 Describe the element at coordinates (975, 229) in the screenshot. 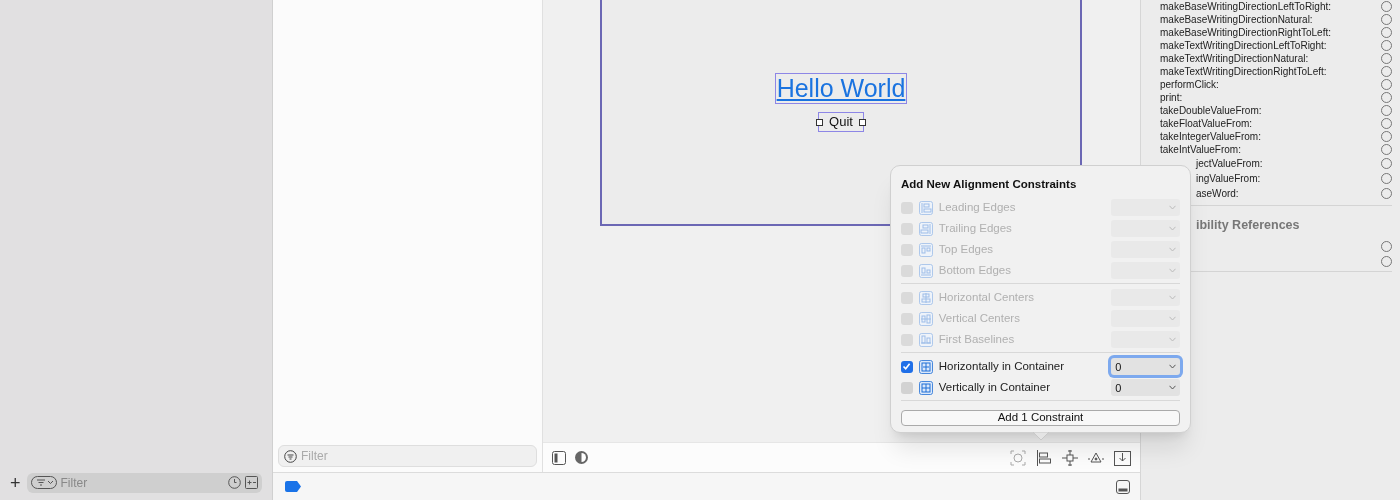

I see `constraint-label: Trailing Edges` at that location.